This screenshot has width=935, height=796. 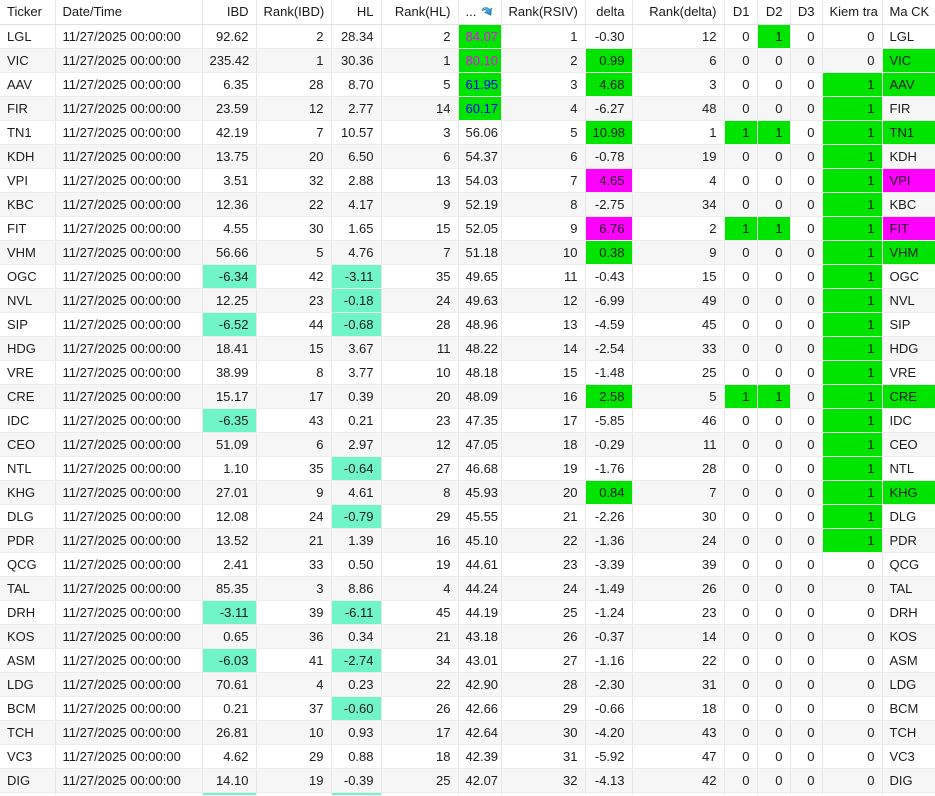 What do you see at coordinates (609, 180) in the screenshot?
I see `cell-delta: 4.65` at bounding box center [609, 180].